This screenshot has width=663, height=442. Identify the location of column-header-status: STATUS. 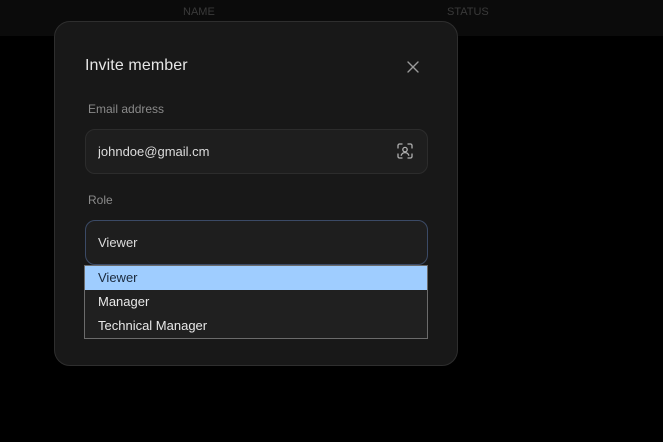
(468, 12).